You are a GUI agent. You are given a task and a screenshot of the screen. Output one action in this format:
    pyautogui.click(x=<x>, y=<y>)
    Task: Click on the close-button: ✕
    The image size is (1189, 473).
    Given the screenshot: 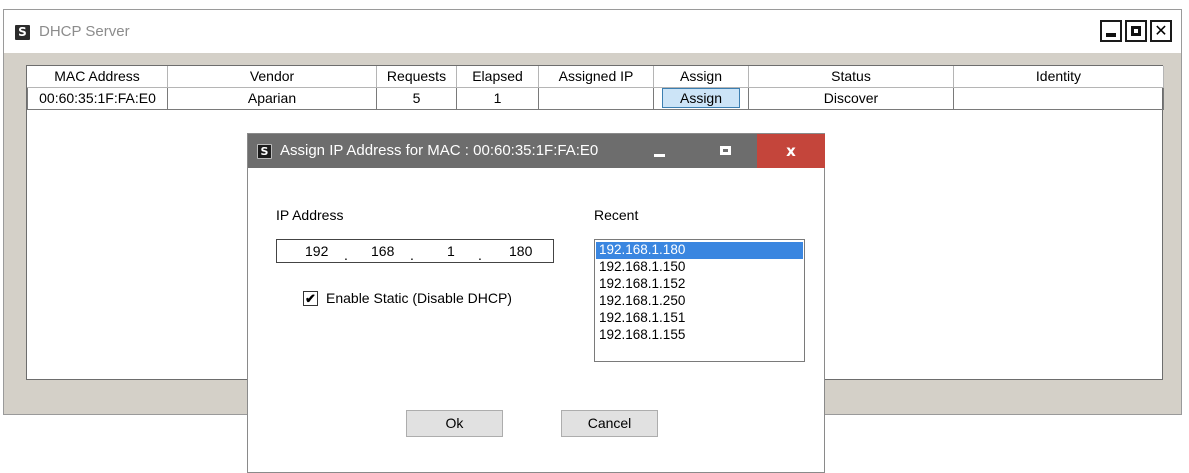 What is the action you would take?
    pyautogui.click(x=1161, y=31)
    